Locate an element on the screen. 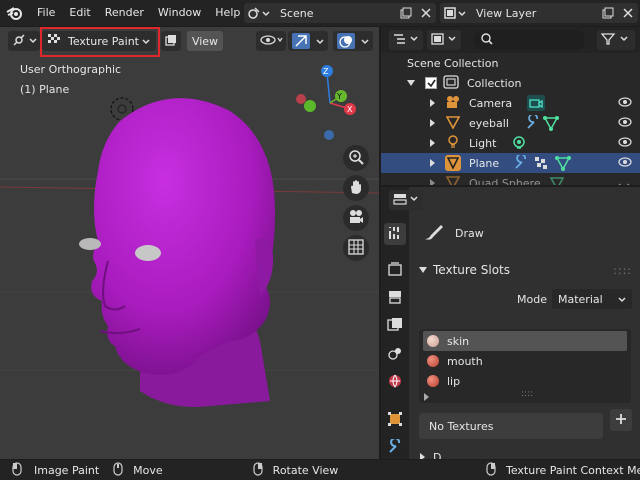 This screenshot has width=640, height=480. view-layer-icon is located at coordinates (455, 13).